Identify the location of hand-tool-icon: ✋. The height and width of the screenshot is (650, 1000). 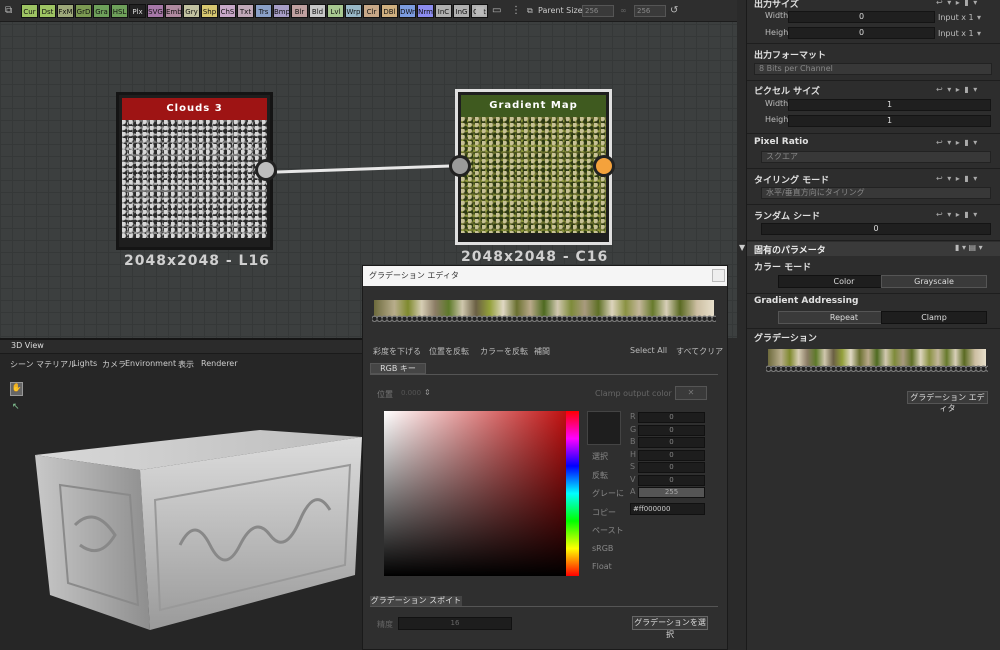
(16, 389).